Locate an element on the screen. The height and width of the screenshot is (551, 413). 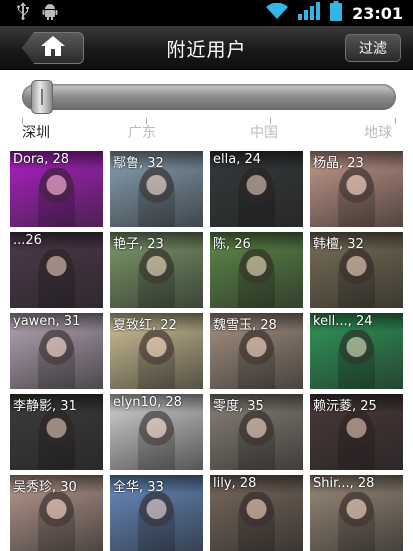
user-name-age: lily, 28 is located at coordinates (235, 483).